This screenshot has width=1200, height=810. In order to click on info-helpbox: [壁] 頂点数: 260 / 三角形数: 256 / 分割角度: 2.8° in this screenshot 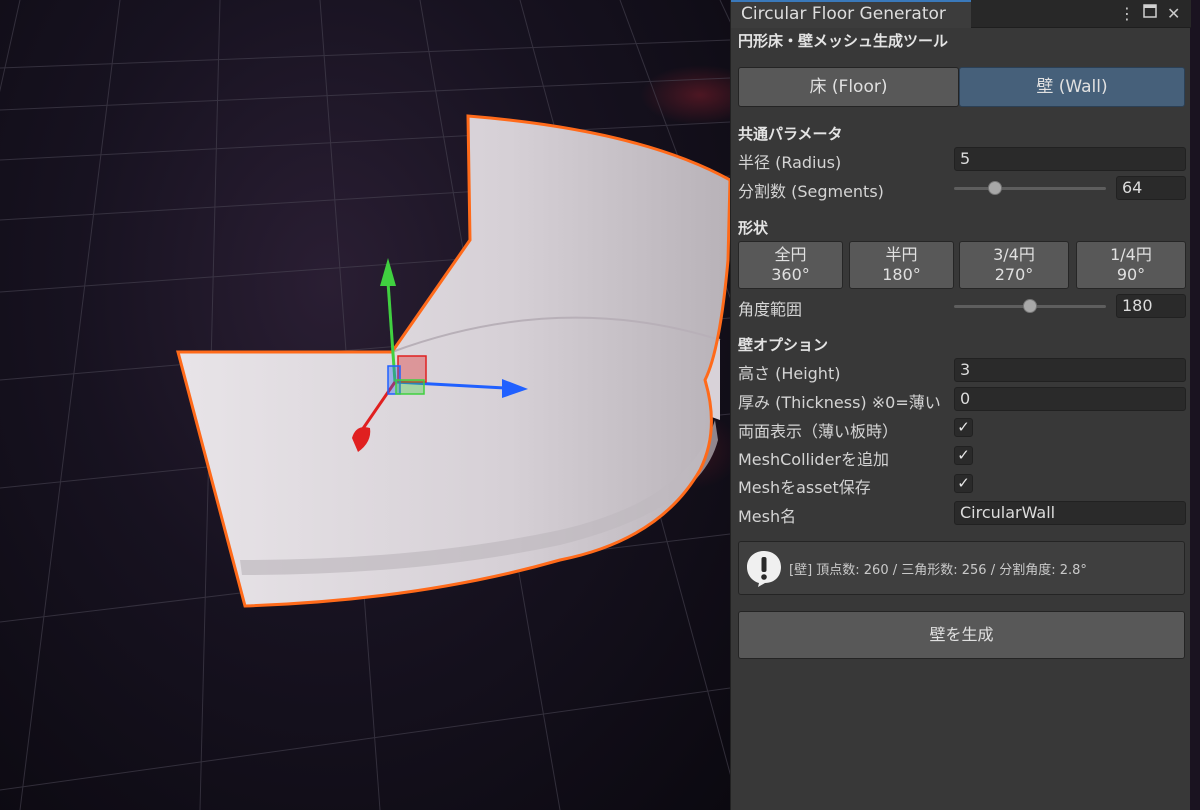, I will do `click(961, 568)`.